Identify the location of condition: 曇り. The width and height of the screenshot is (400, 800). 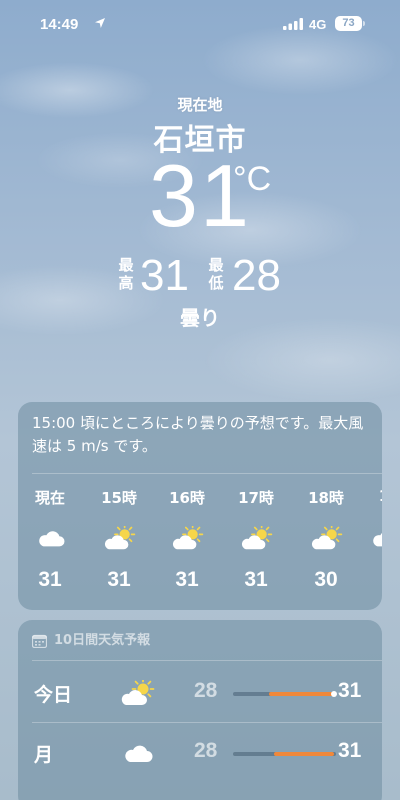
(200, 318).